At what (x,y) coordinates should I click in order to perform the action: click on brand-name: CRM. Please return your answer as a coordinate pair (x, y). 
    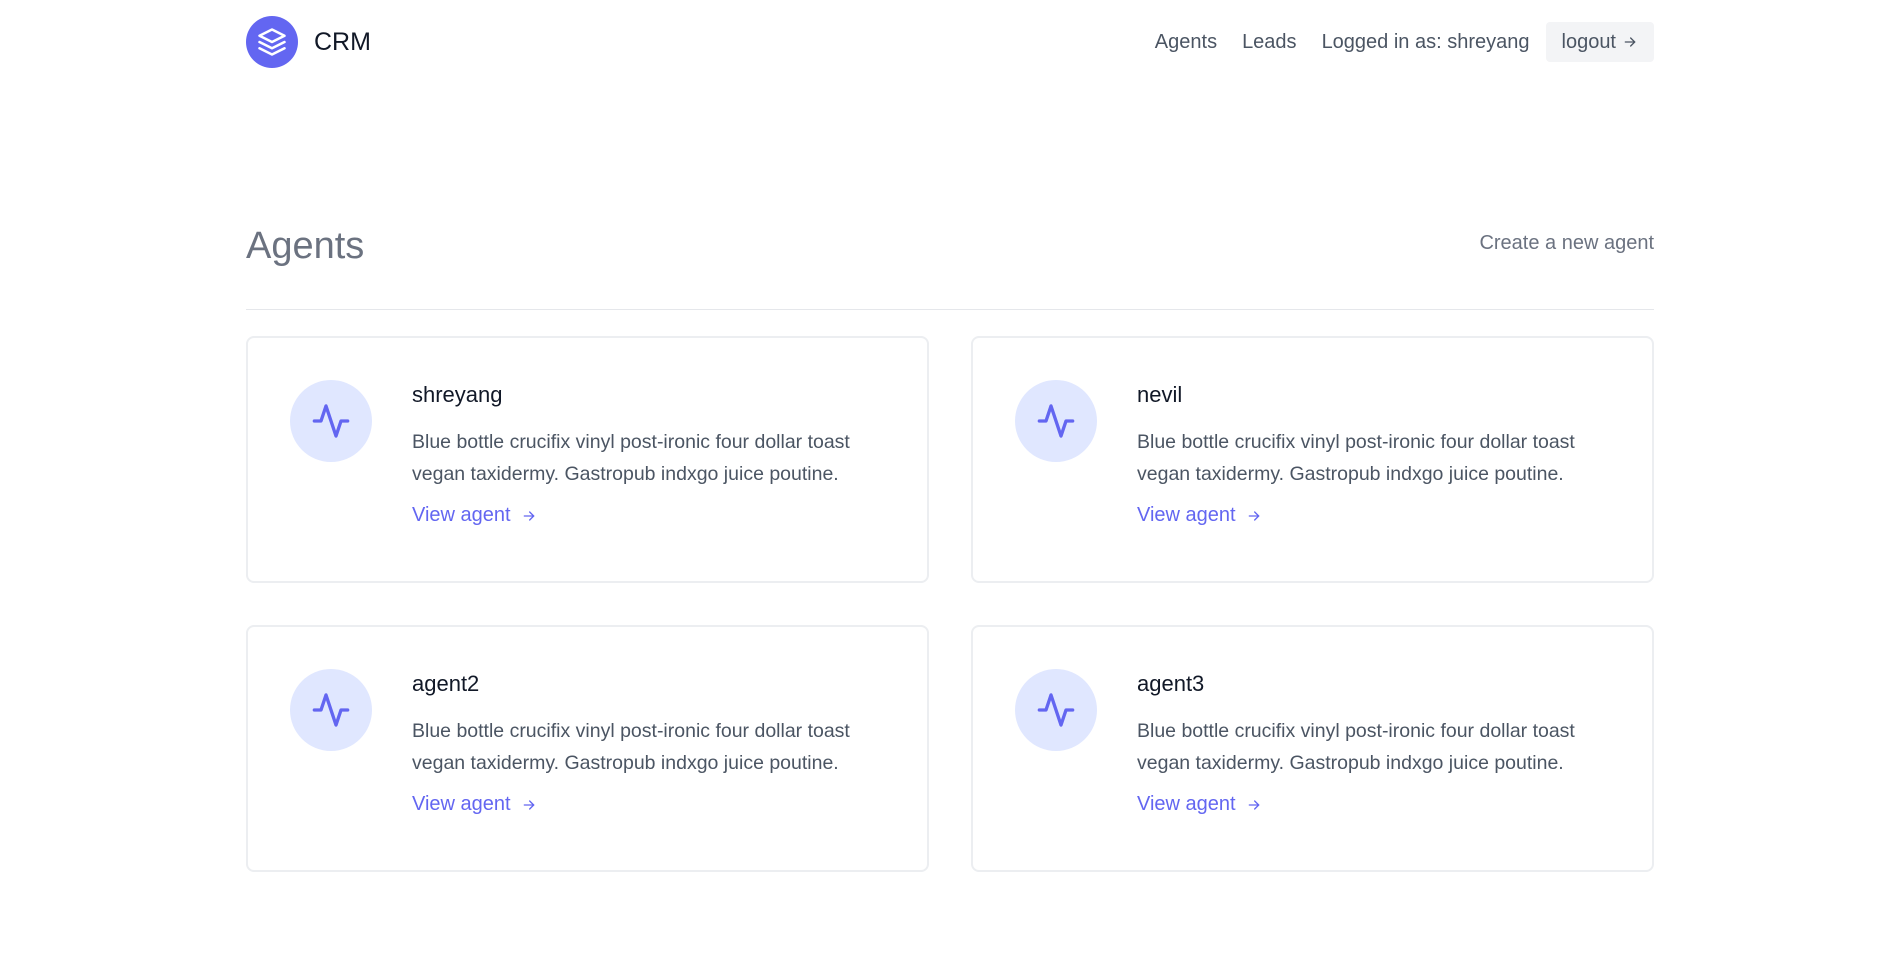
    Looking at the image, I should click on (342, 41).